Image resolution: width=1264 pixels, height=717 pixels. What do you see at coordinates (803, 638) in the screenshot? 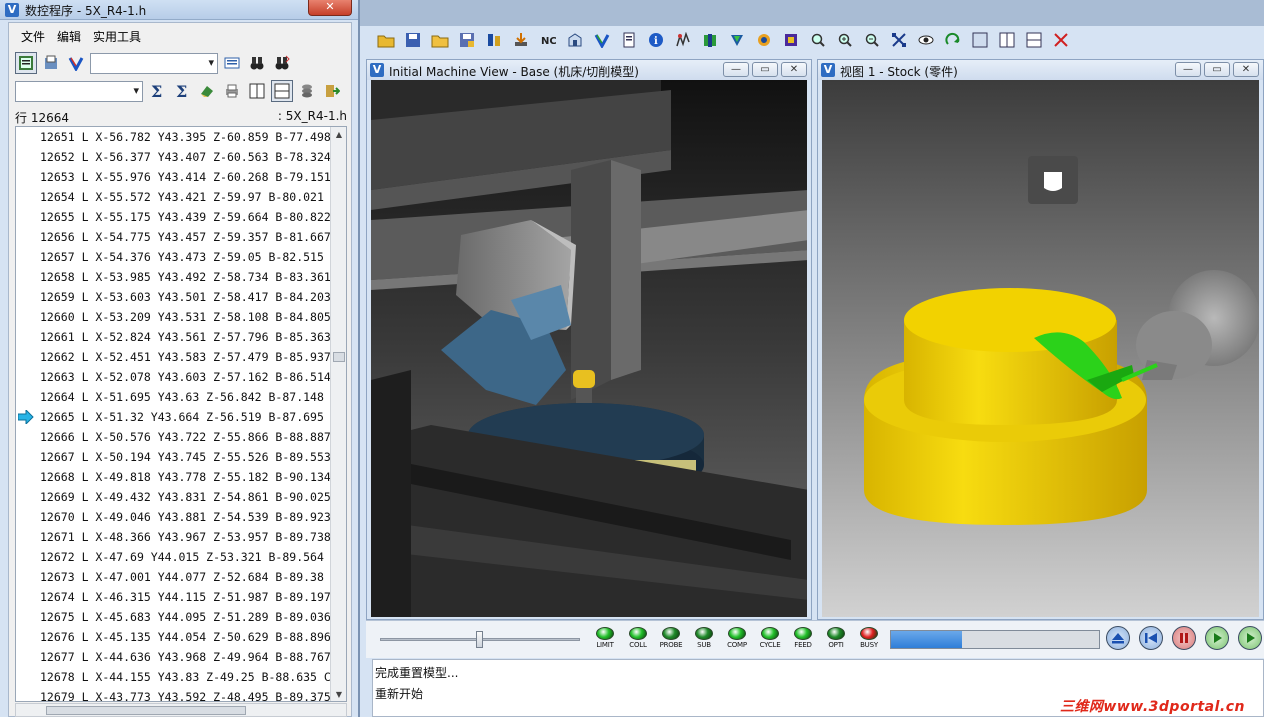
I see `status-led: FEED` at bounding box center [803, 638].